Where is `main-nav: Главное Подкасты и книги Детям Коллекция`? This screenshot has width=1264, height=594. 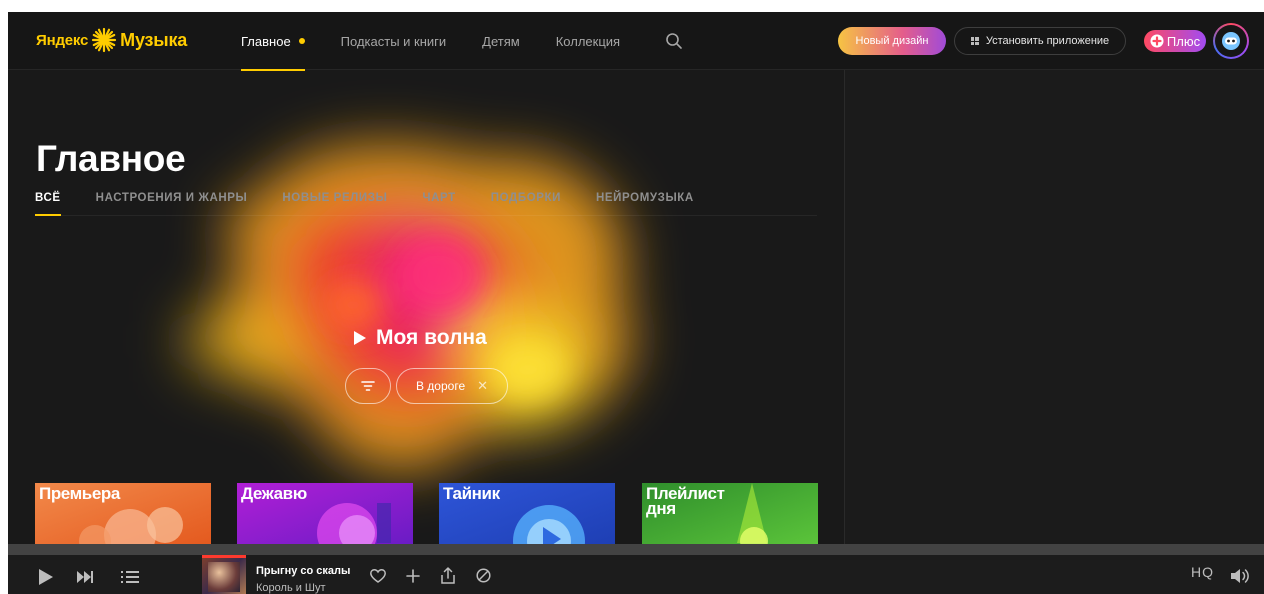
main-nav: Главное Подкасты и книги Детям Коллекция is located at coordinates (448, 41).